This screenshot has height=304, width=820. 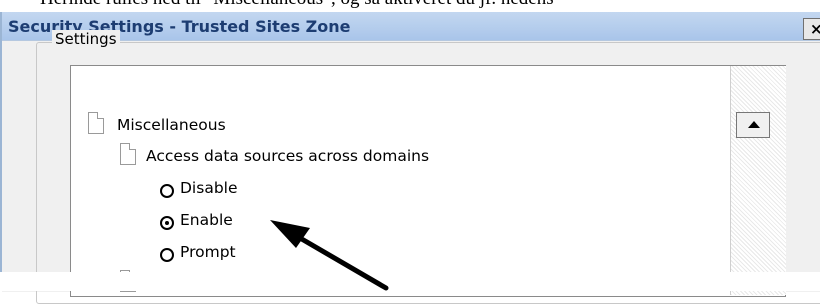 What do you see at coordinates (329, 255) in the screenshot?
I see `annotation-arrow` at bounding box center [329, 255].